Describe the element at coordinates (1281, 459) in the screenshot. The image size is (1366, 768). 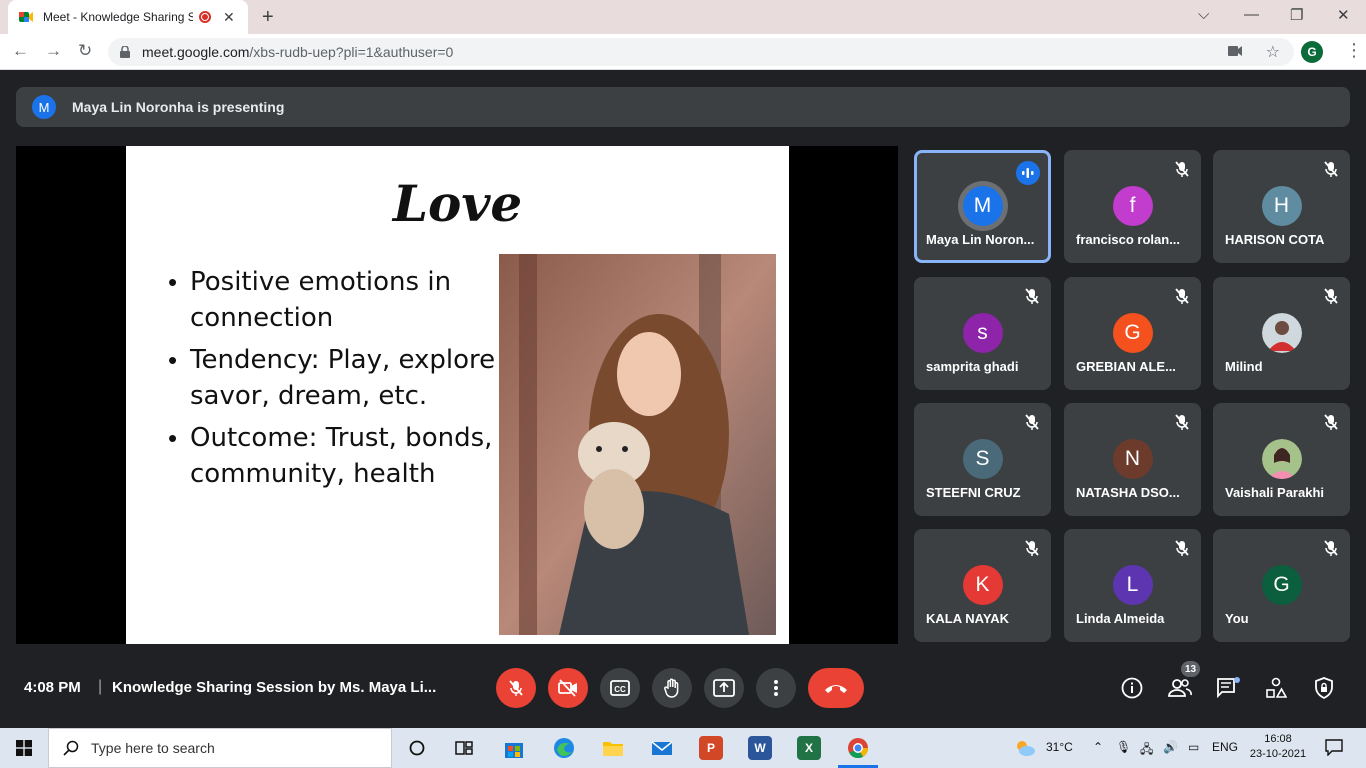
I see `participant-tile: Vaishali Parakhi` at that location.